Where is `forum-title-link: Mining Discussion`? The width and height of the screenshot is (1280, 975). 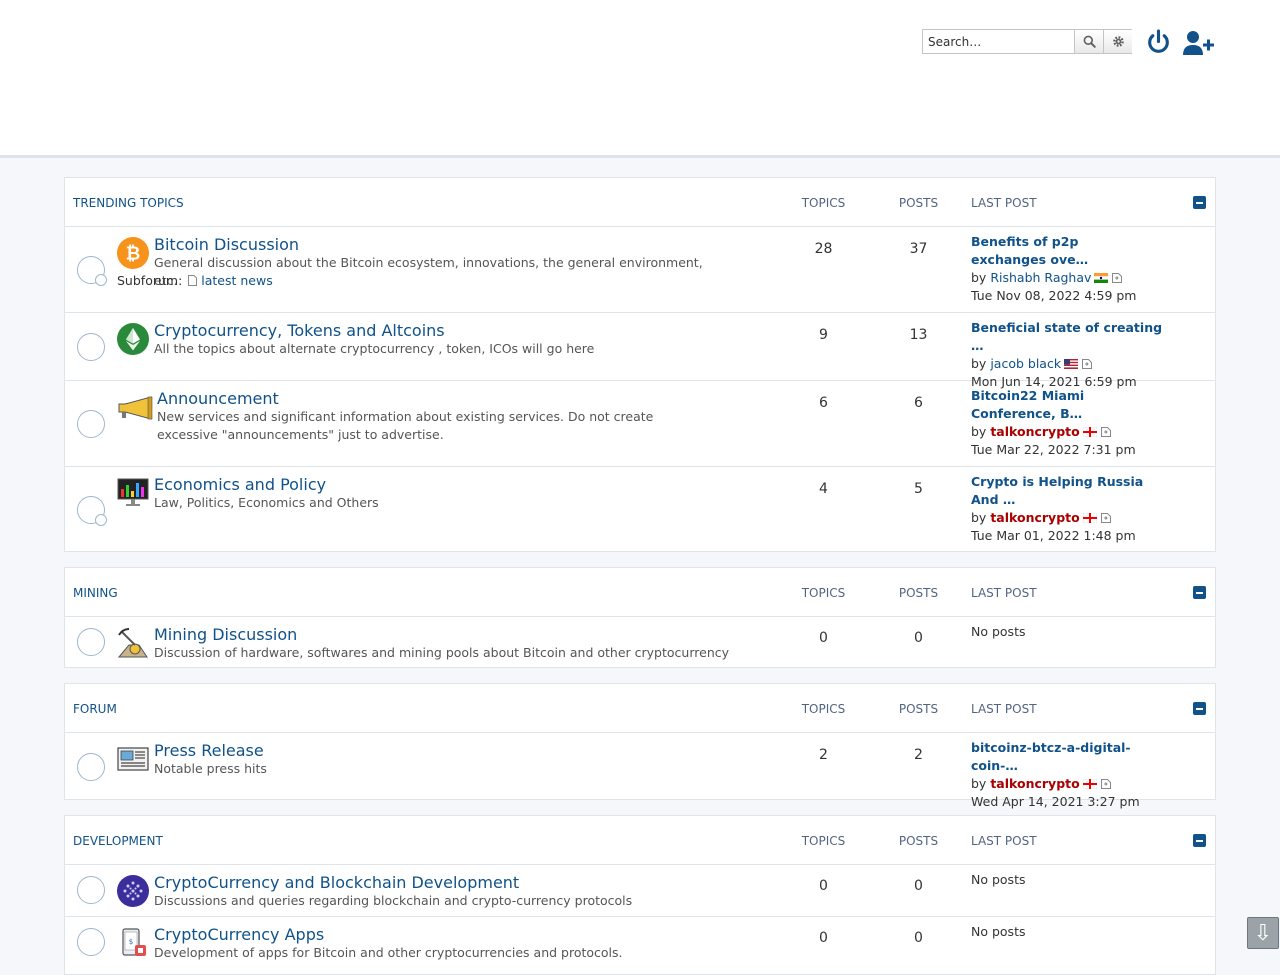
forum-title-link: Mining Discussion is located at coordinates (225, 634).